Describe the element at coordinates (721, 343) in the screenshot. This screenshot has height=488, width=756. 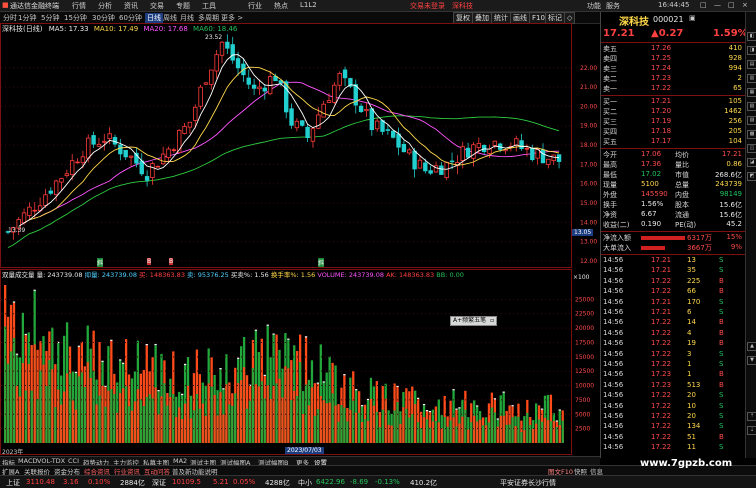
I see `tick-direction: B` at that location.